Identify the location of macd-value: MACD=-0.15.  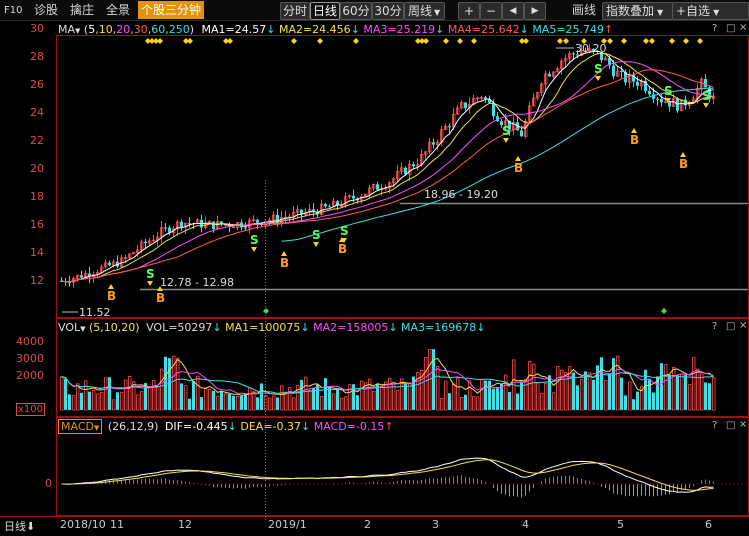
(349, 426).